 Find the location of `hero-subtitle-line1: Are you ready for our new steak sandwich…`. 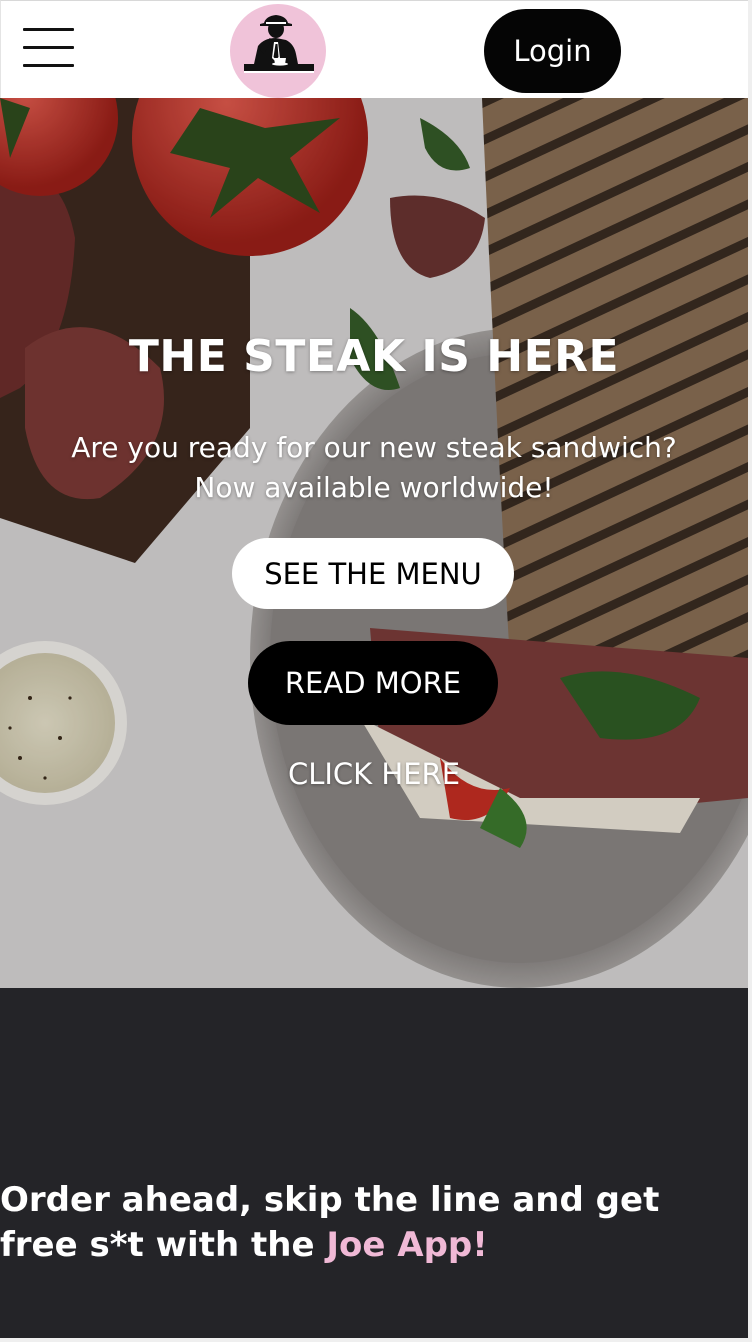

hero-subtitle-line1: Are you ready for our new steak sandwich… is located at coordinates (374, 447).